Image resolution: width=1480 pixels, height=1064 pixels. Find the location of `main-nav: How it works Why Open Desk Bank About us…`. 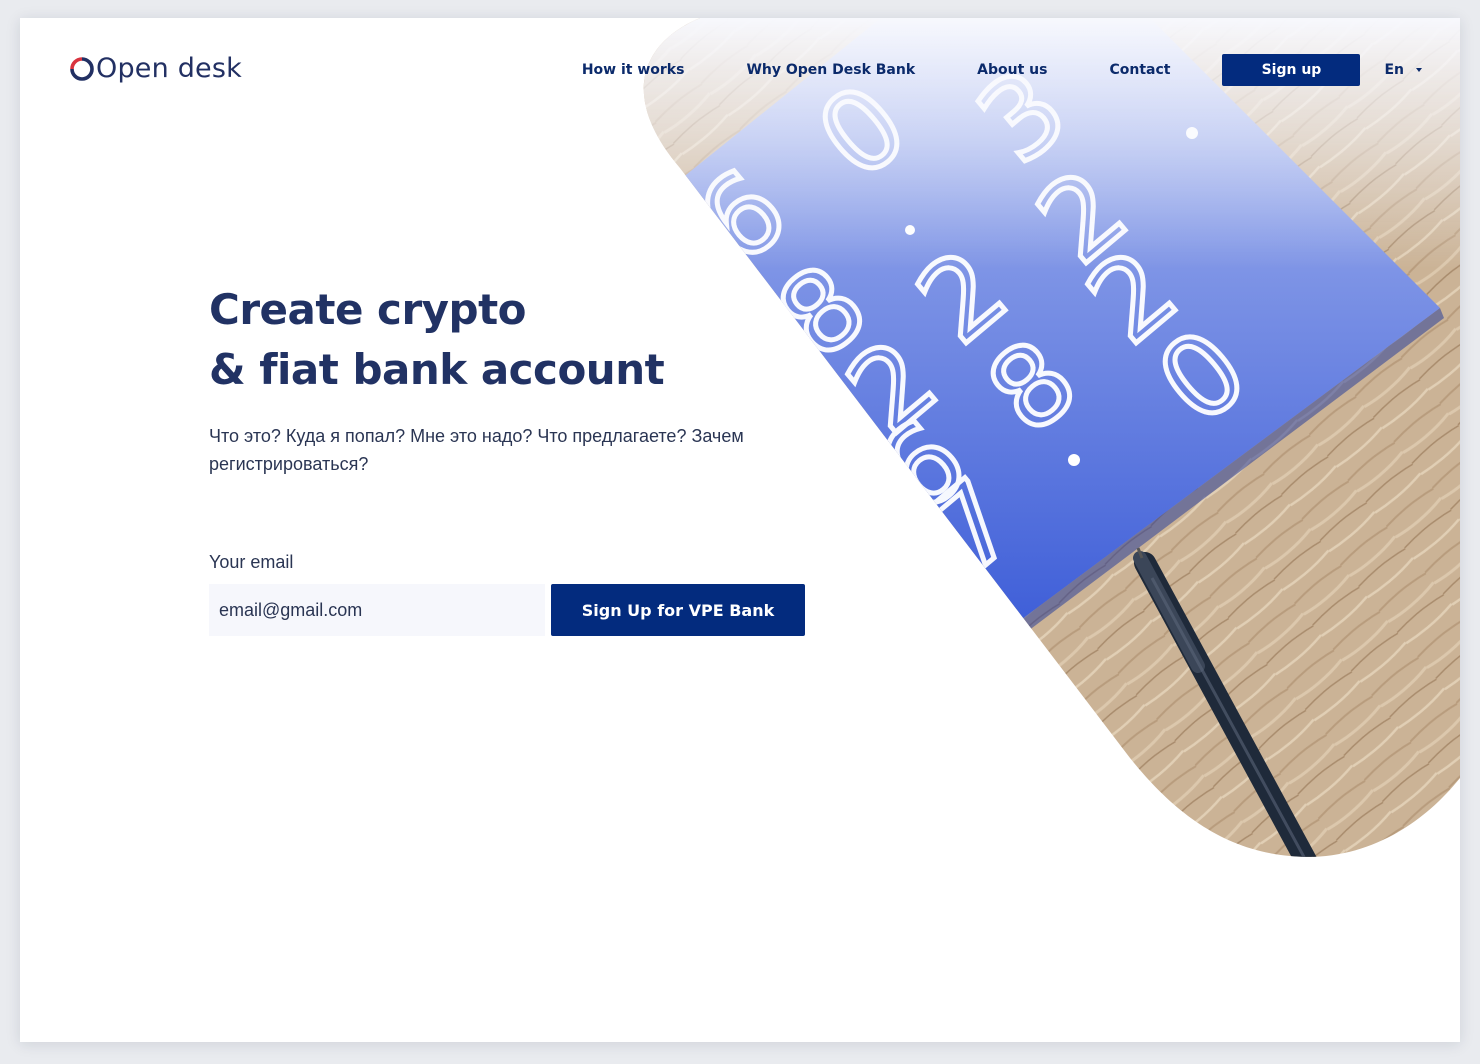

main-nav: How it works Why Open Desk Bank About us… is located at coordinates (1002, 70).